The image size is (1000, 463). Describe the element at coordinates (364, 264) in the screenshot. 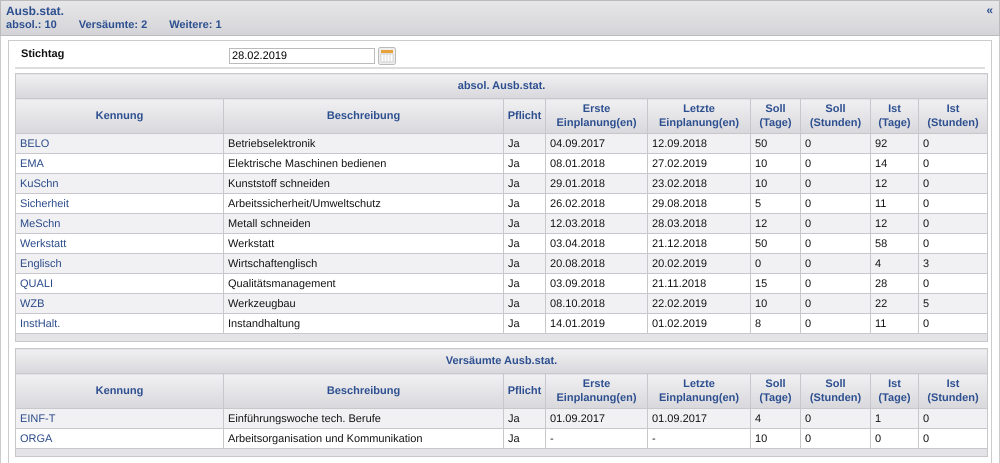

I see `table-cell: Wirtschaftenglisch` at that location.